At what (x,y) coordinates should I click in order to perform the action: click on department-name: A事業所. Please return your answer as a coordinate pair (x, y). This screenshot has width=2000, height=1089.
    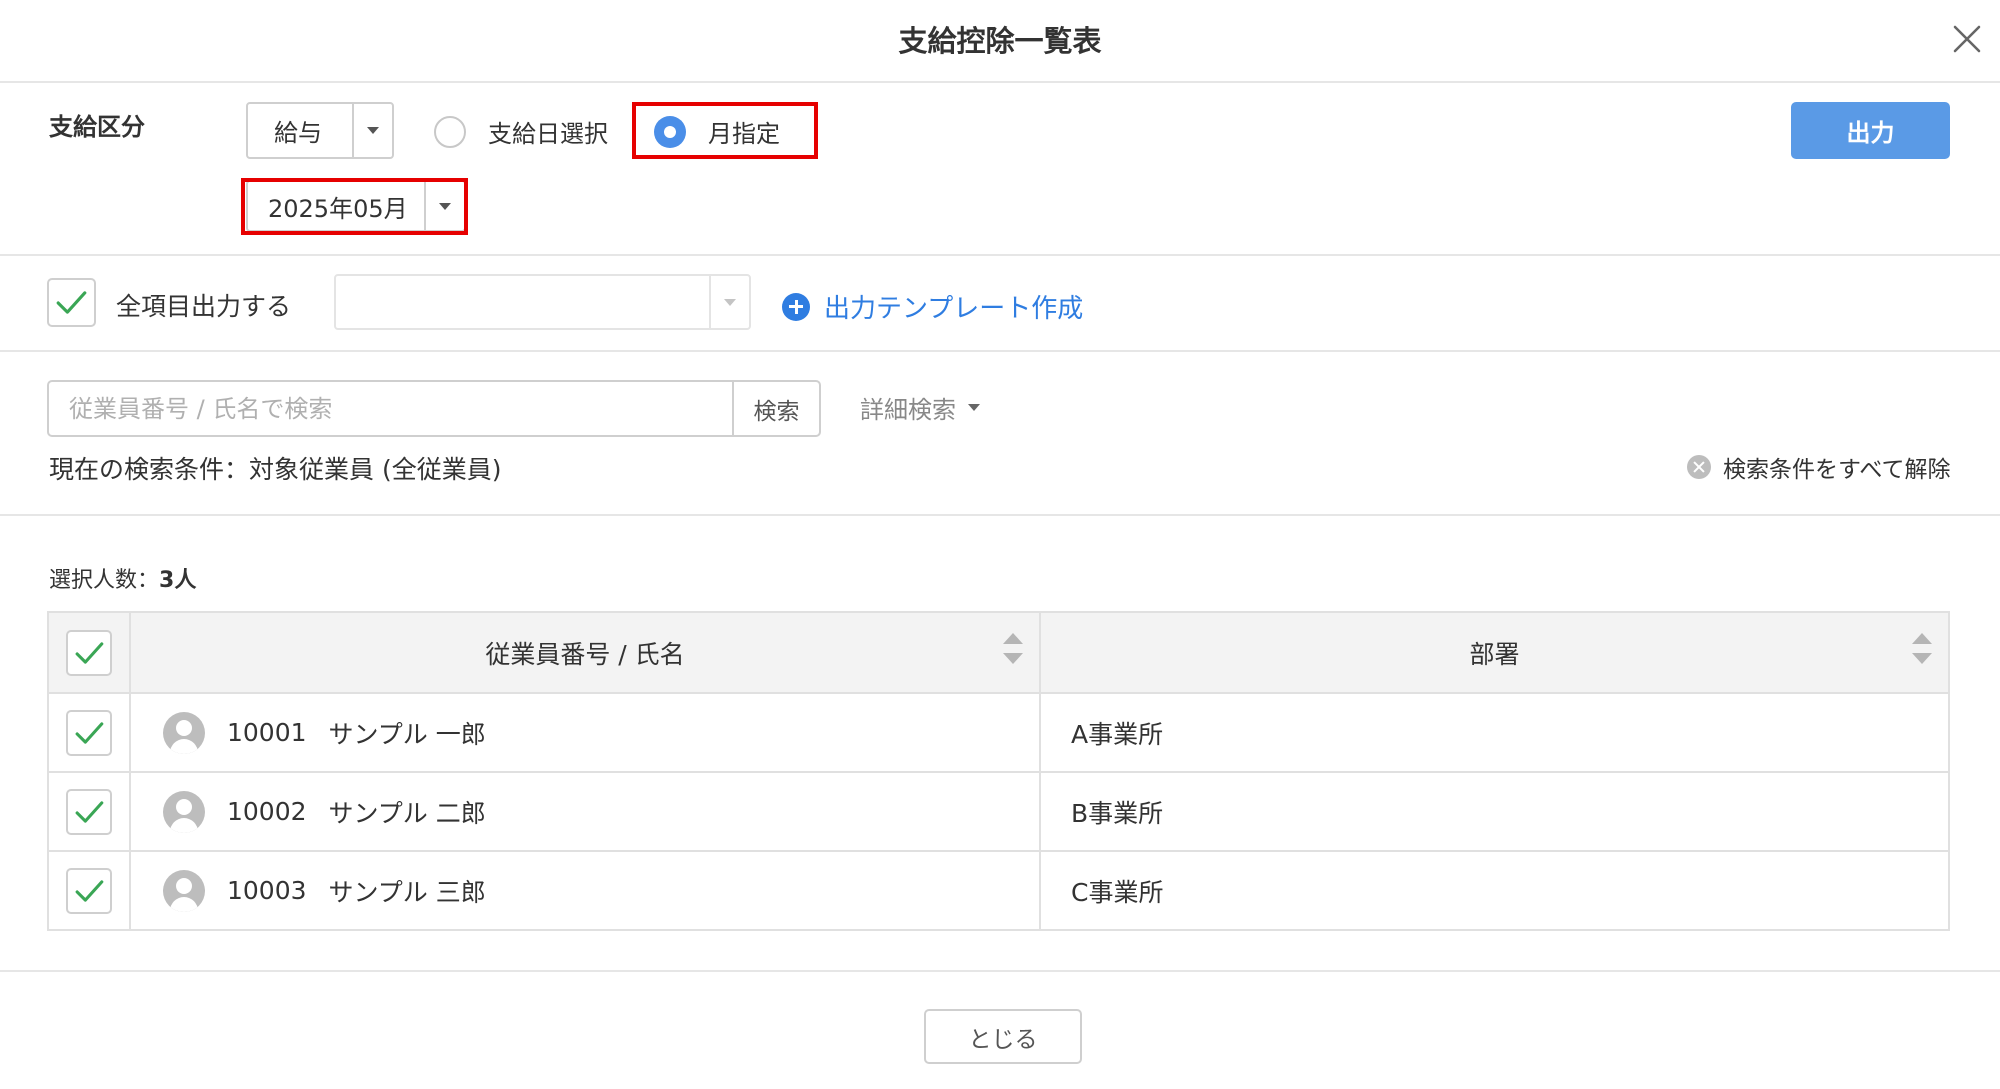
    Looking at the image, I should click on (1117, 734).